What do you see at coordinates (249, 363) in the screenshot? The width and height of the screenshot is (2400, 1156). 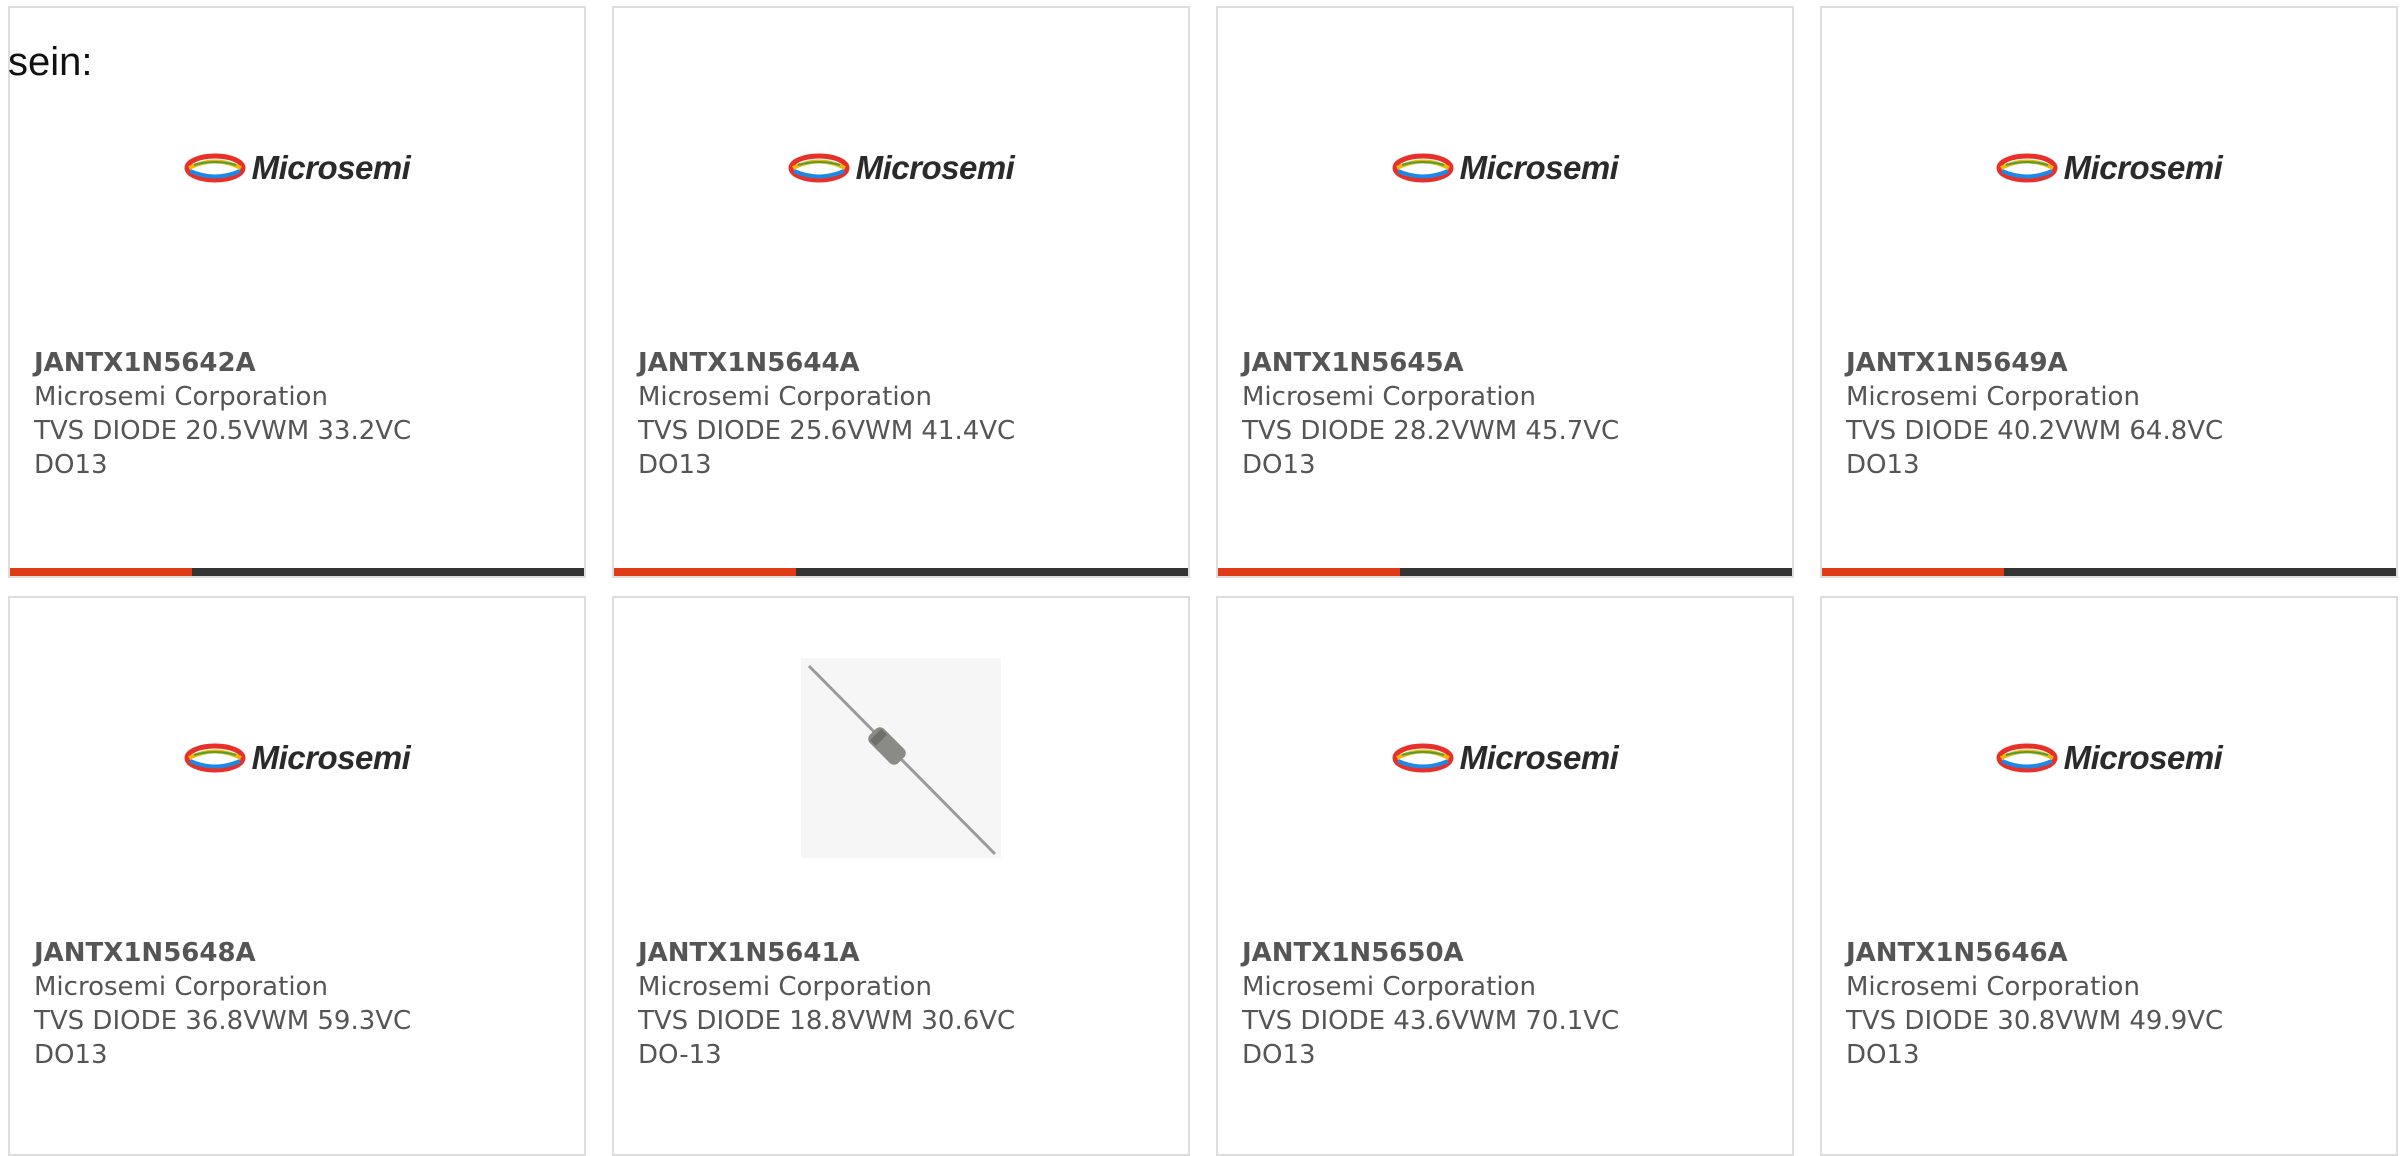 I see `part-number: JANTX1N5642A` at bounding box center [249, 363].